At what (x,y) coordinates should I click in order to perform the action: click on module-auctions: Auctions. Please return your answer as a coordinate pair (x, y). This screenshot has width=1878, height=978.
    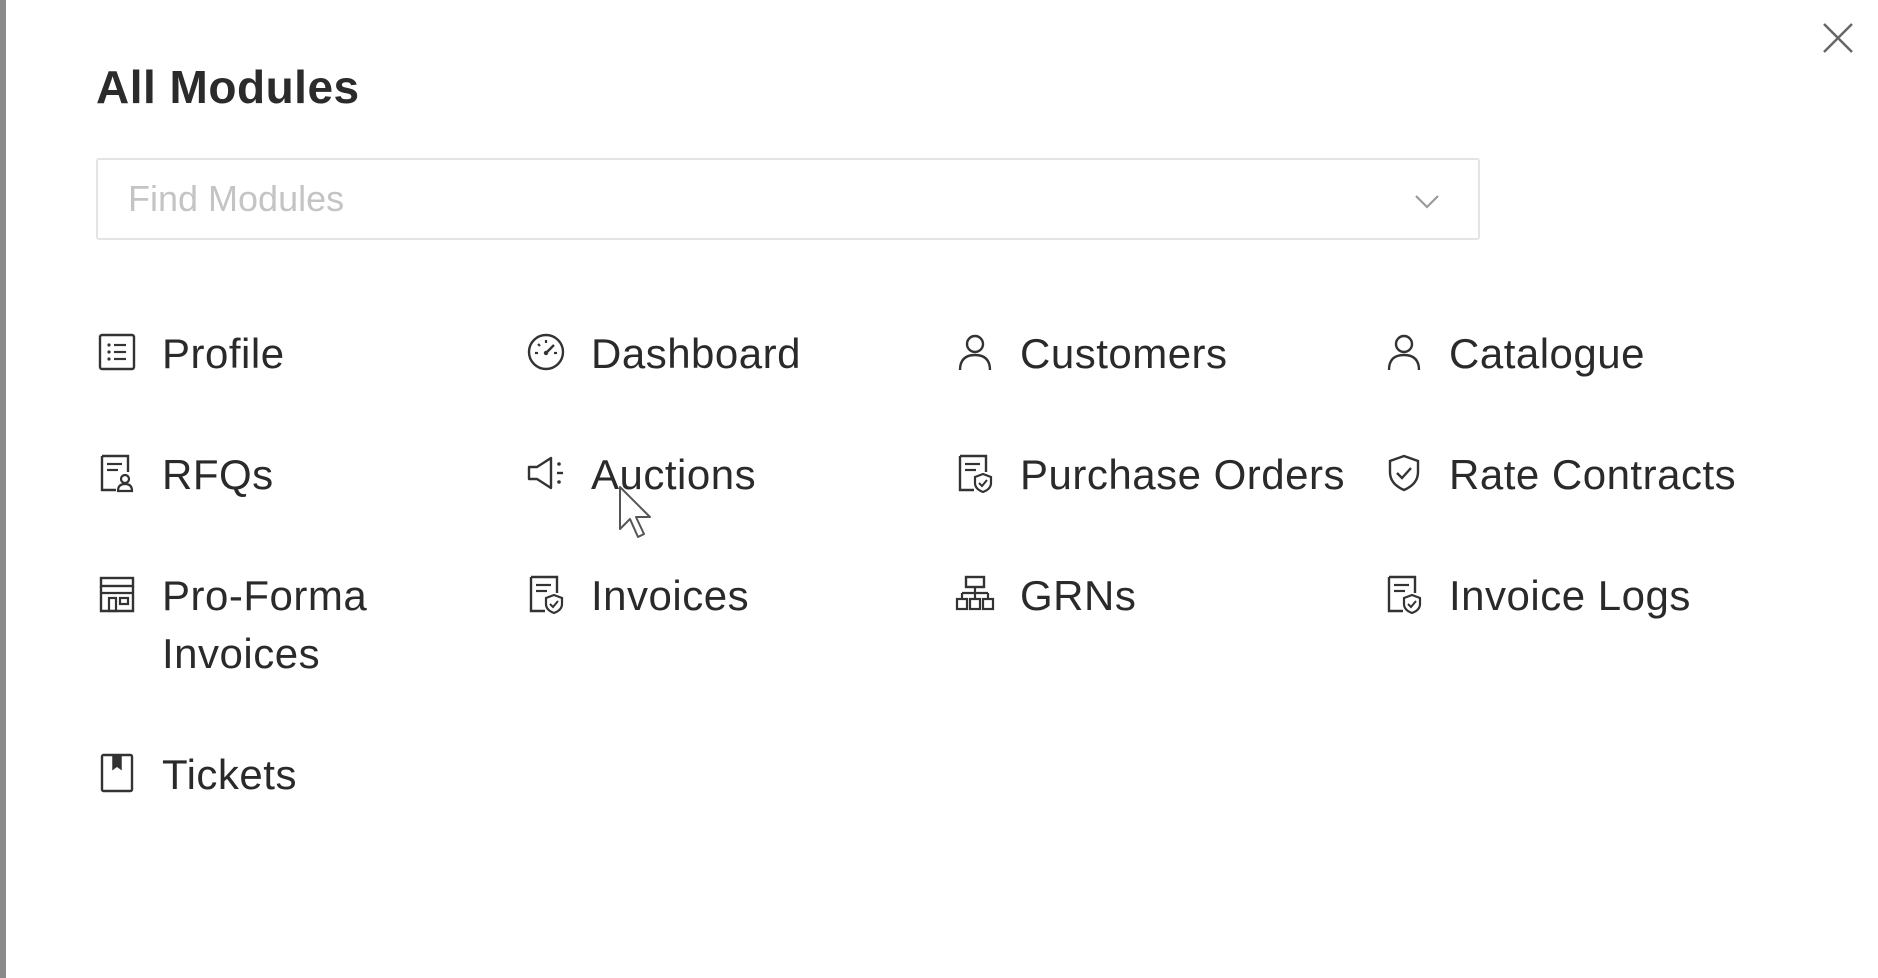
    Looking at the image, I should click on (640, 475).